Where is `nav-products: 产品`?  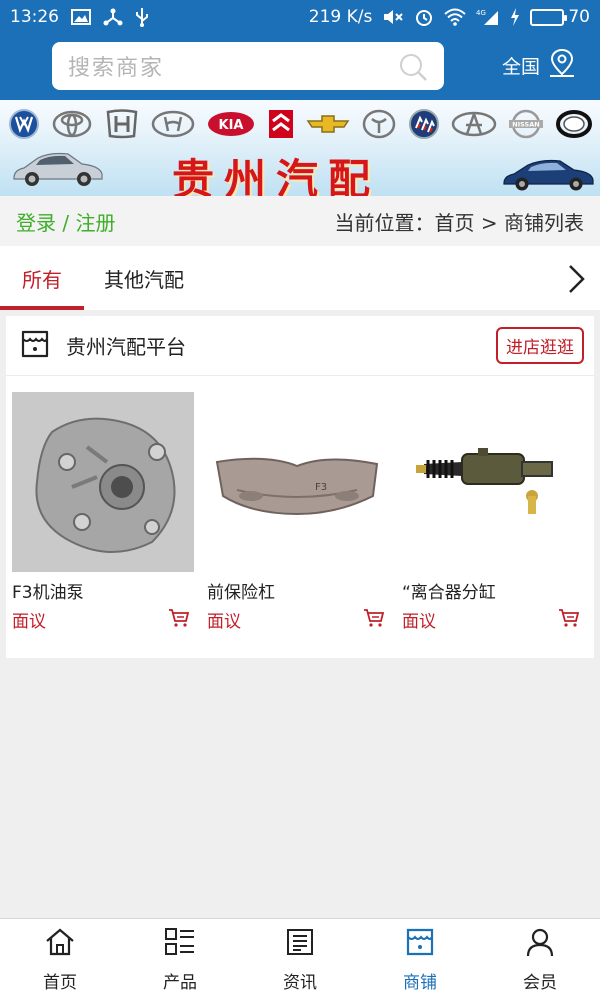 nav-products: 产品 is located at coordinates (180, 959).